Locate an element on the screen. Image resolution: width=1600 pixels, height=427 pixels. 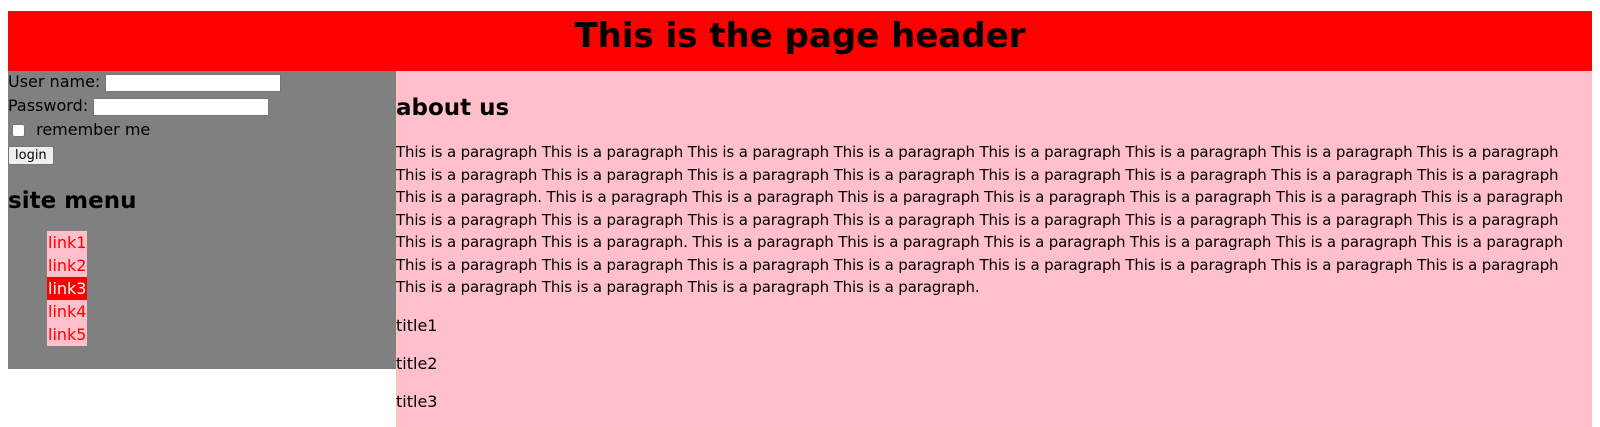
remember-row: remember me is located at coordinates (206, 131).